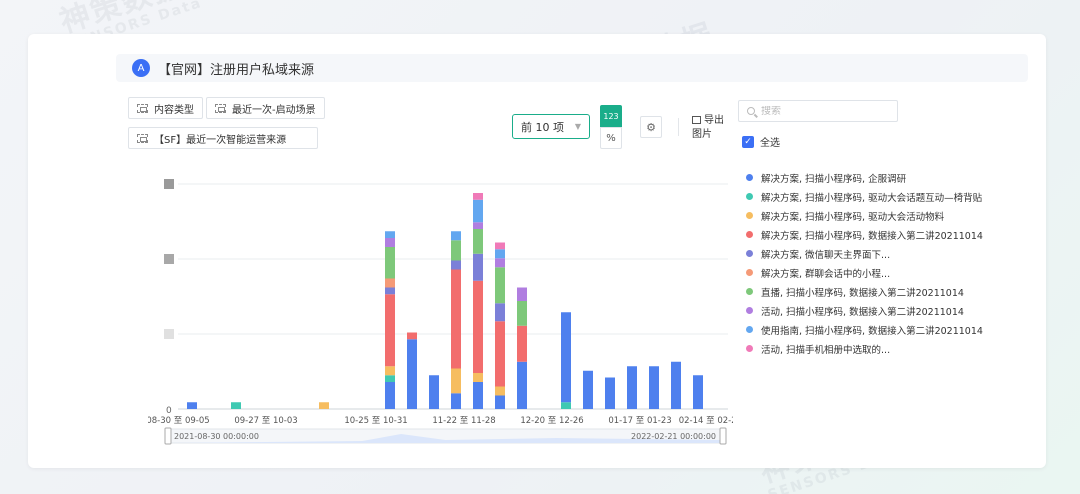 The width and height of the screenshot is (1080, 494). I want to click on legend-item: 直播, 扫描小程序码, 数据接入第二讲20211014, so click(864, 291).